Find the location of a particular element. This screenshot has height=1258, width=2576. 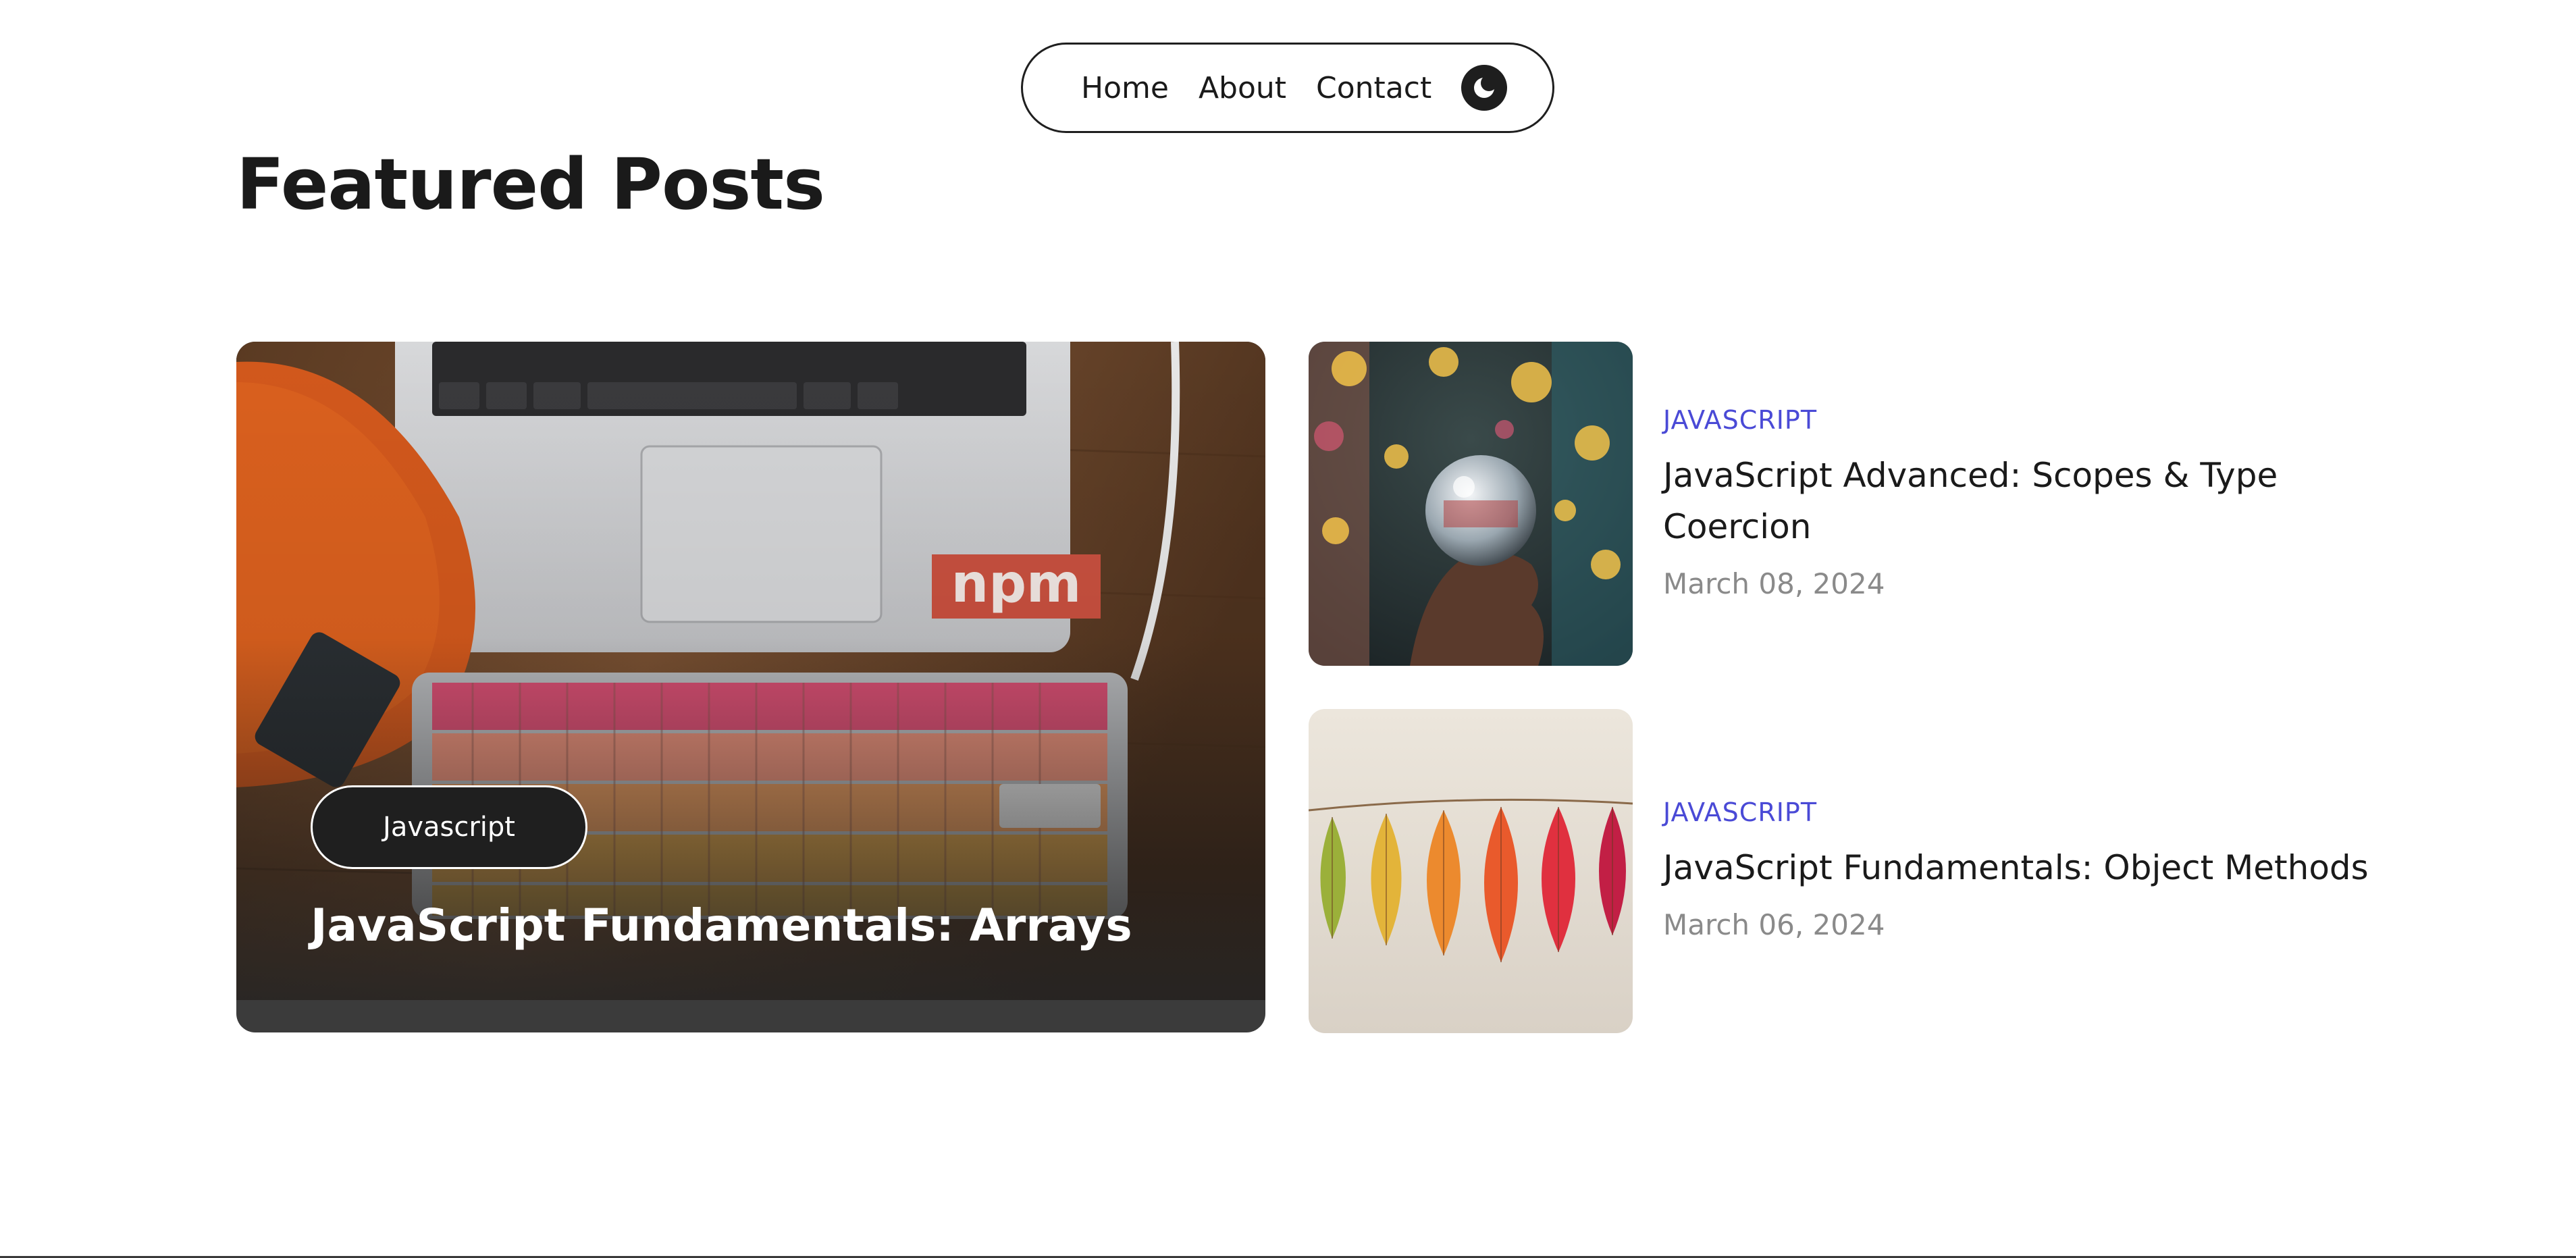

post-date: March 08, 2024 is located at coordinates (1774, 583).